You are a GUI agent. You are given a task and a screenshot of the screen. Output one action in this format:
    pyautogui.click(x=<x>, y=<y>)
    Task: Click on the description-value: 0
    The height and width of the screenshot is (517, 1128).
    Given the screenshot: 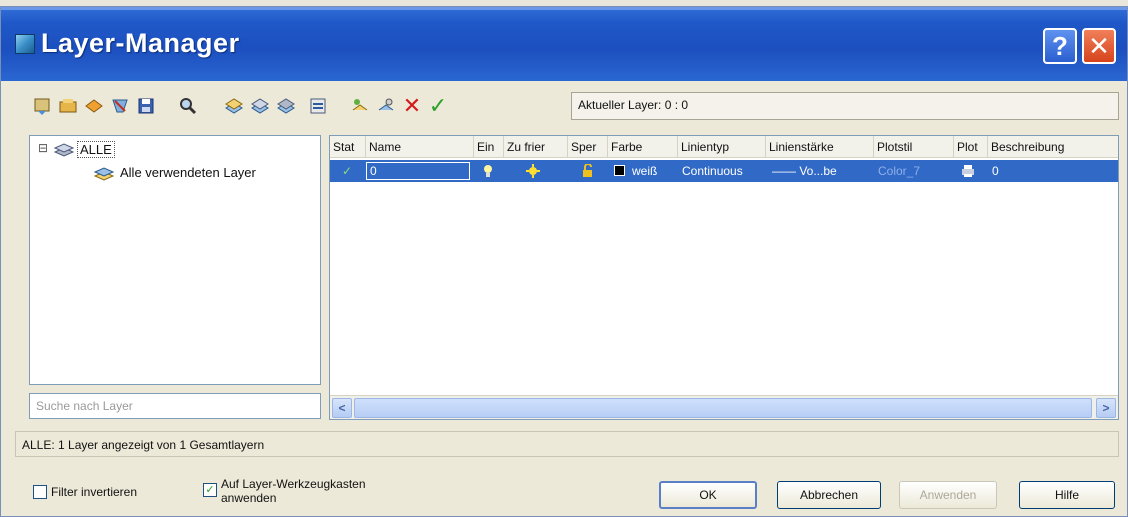 What is the action you would take?
    pyautogui.click(x=995, y=171)
    